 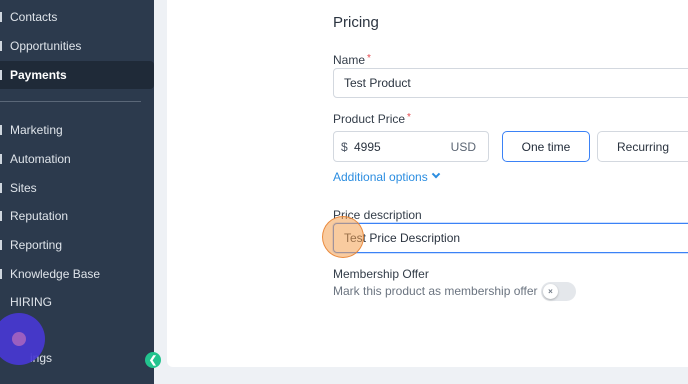 What do you see at coordinates (46, 46) in the screenshot?
I see `sidebar-item-label: Opportunities` at bounding box center [46, 46].